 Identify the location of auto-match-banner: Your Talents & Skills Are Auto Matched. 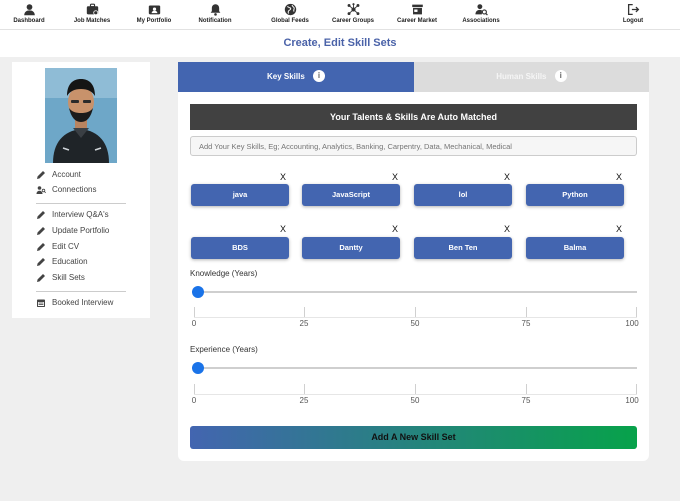
(413, 117).